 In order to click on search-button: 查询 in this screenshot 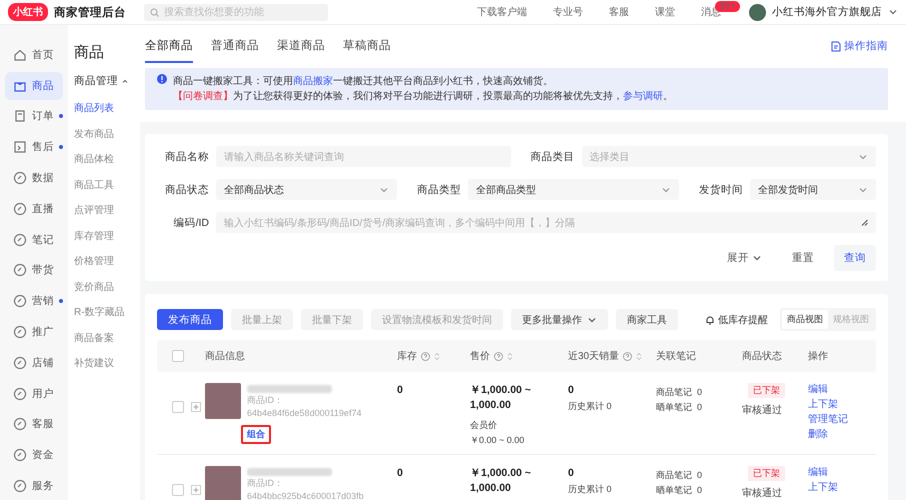, I will do `click(855, 258)`.